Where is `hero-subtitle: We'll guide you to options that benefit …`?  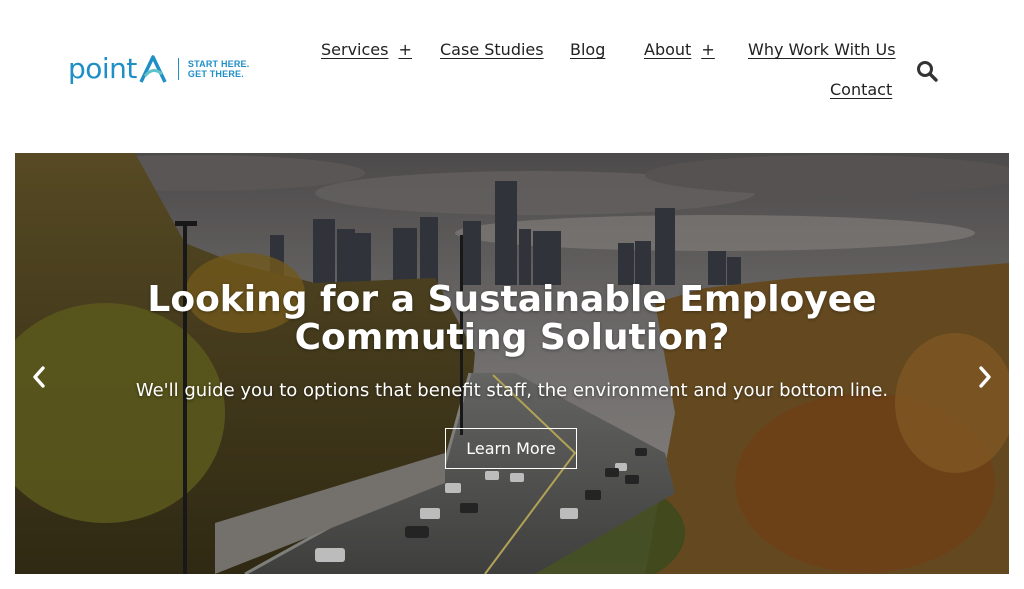 hero-subtitle: We'll guide you to options that benefit … is located at coordinates (512, 390).